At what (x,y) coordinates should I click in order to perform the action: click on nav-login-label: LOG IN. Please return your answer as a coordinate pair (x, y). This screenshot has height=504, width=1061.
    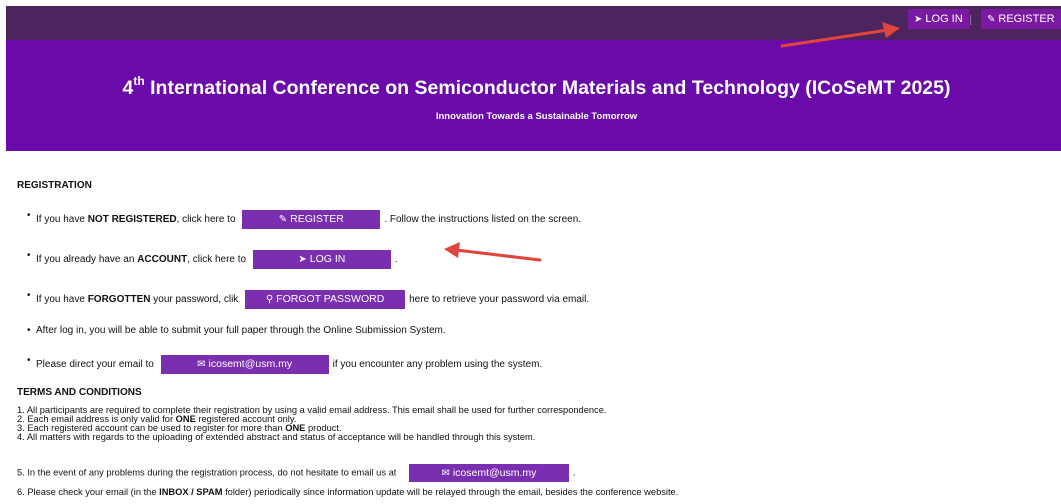
    Looking at the image, I should click on (944, 19).